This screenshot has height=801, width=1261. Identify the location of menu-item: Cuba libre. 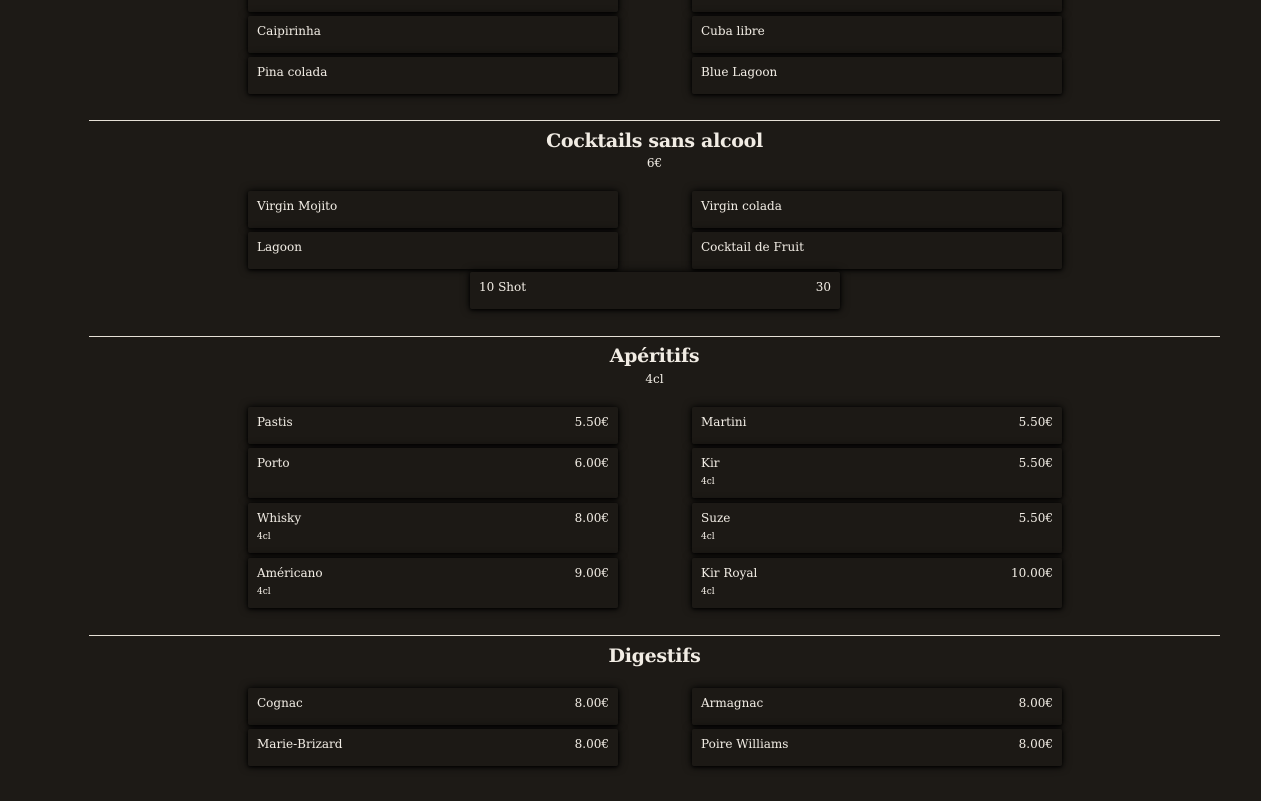
(877, 34).